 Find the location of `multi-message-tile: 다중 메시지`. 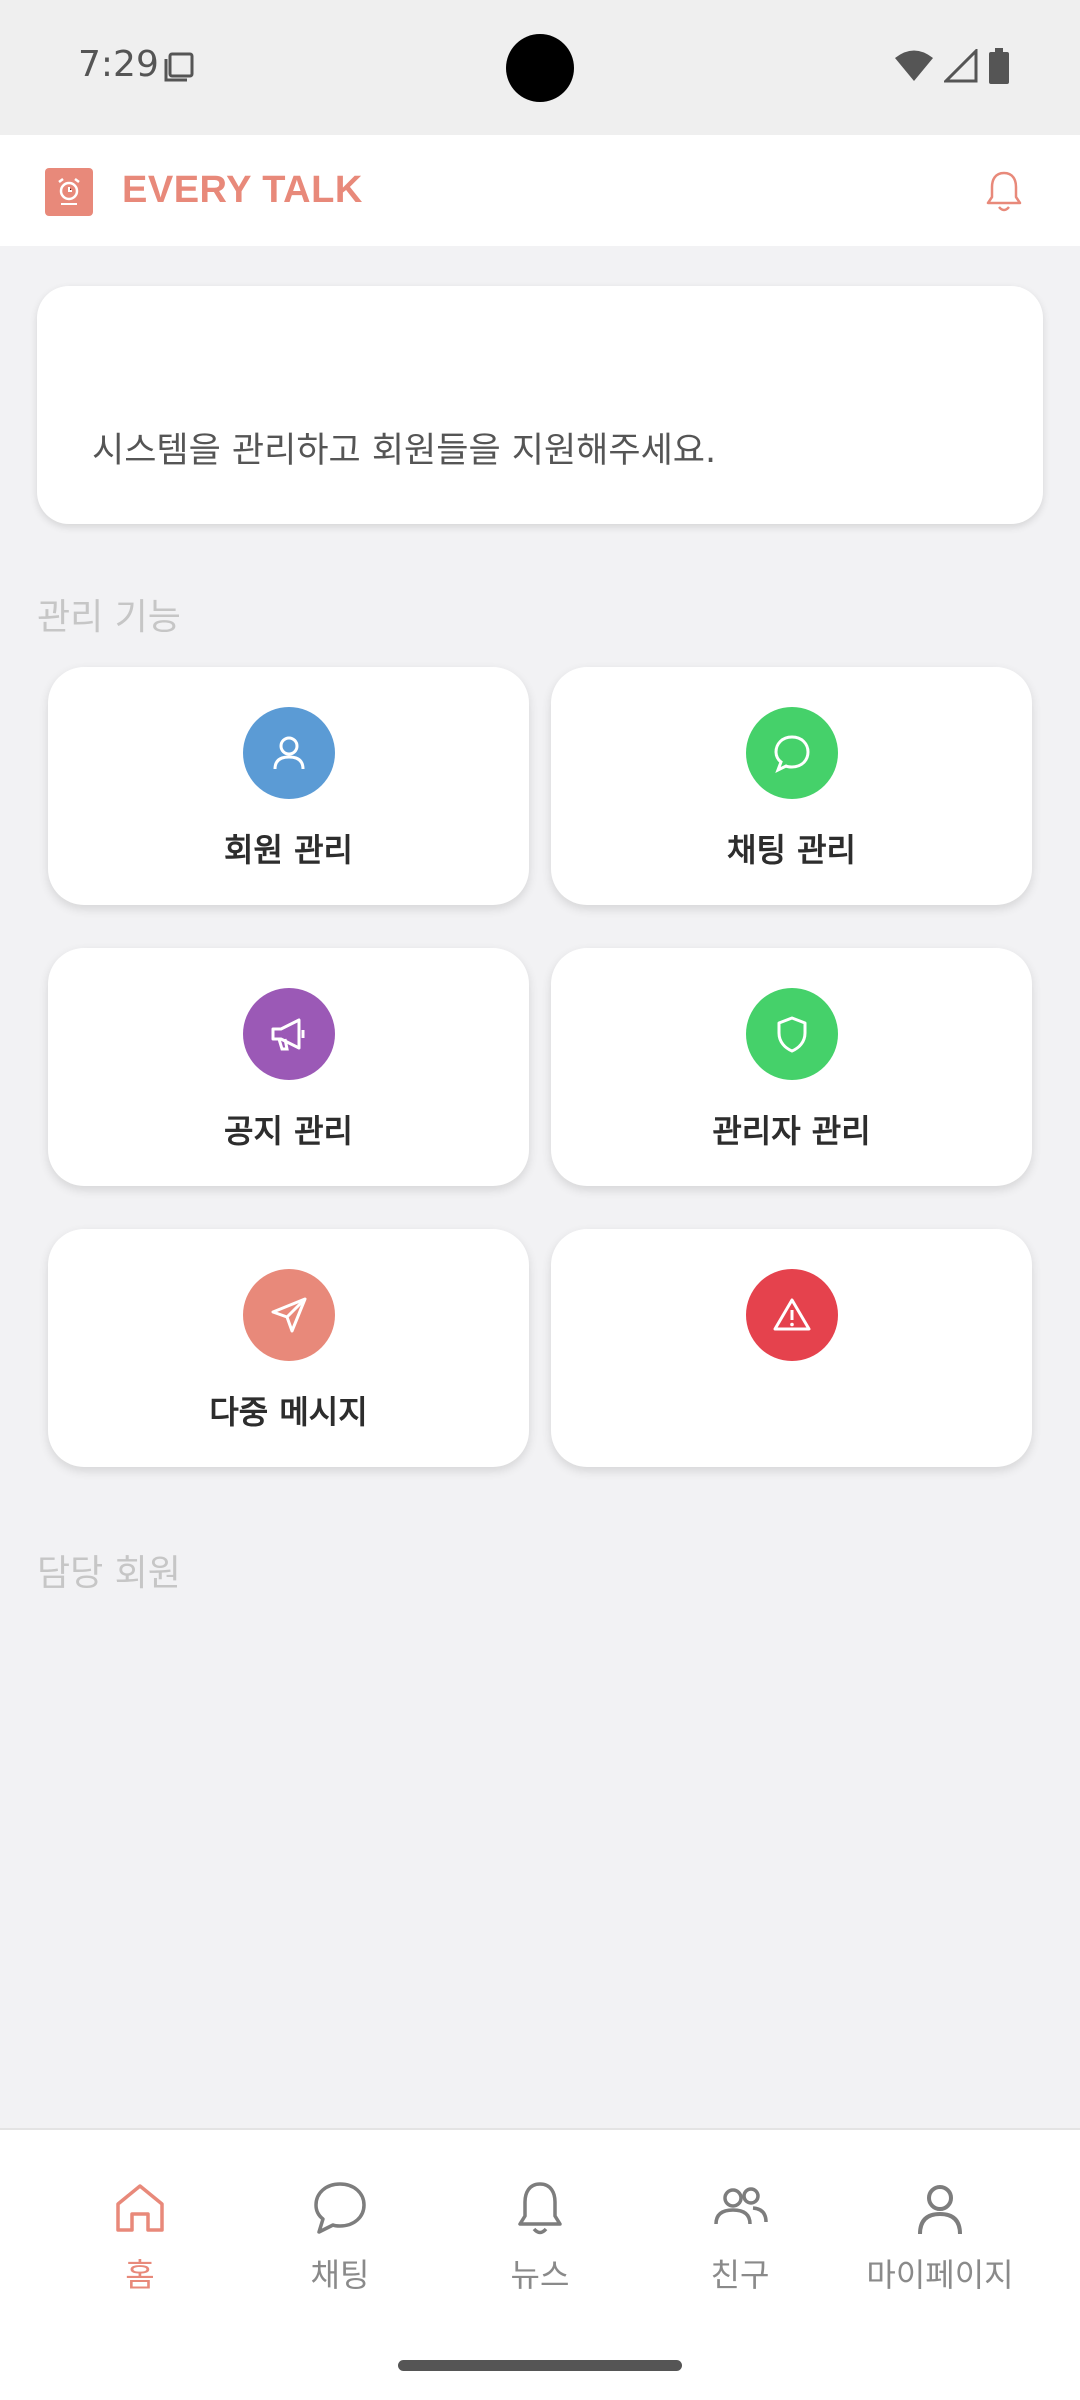

multi-message-tile: 다중 메시지 is located at coordinates (288, 1348).